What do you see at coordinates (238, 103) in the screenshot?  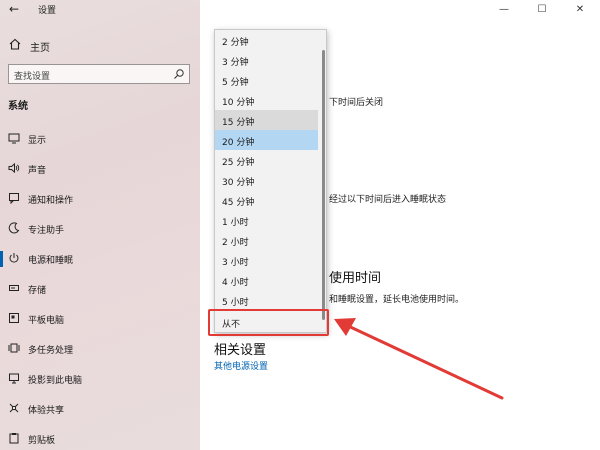 I see `option-label: 10 分钟` at bounding box center [238, 103].